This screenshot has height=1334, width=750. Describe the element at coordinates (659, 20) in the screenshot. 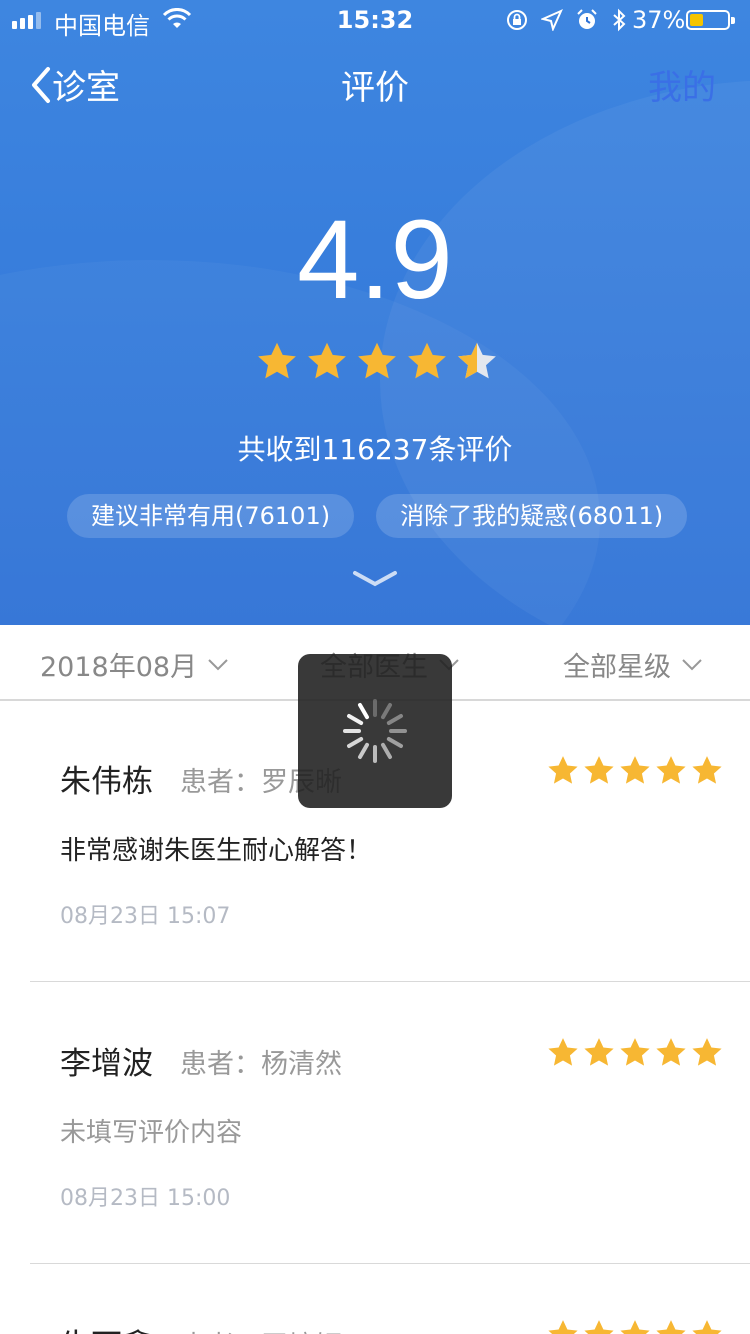

I see `battery-percent: 37%` at that location.